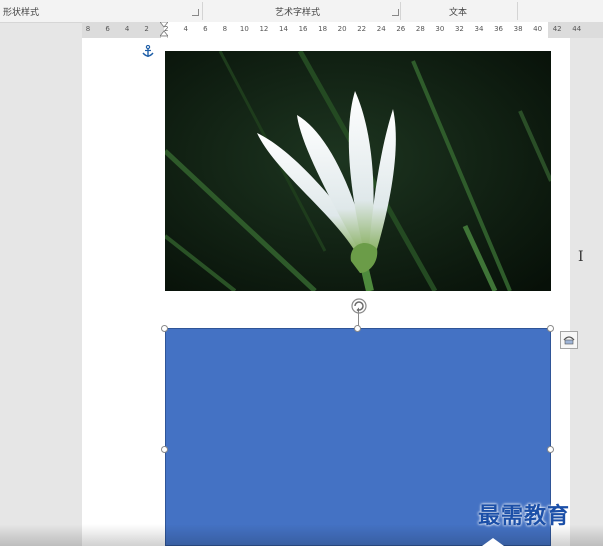  I want to click on ruler-tick-label: 40, so click(538, 29).